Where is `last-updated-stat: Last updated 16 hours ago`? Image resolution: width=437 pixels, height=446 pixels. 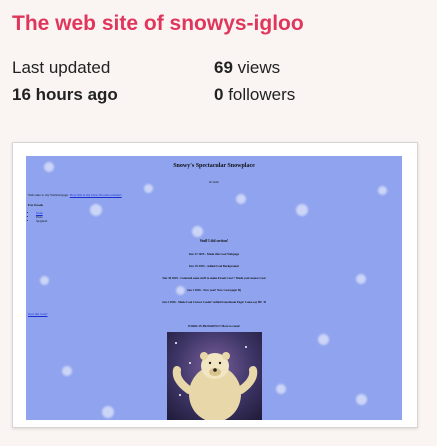 last-updated-stat: Last updated 16 hours ago is located at coordinates (65, 81).